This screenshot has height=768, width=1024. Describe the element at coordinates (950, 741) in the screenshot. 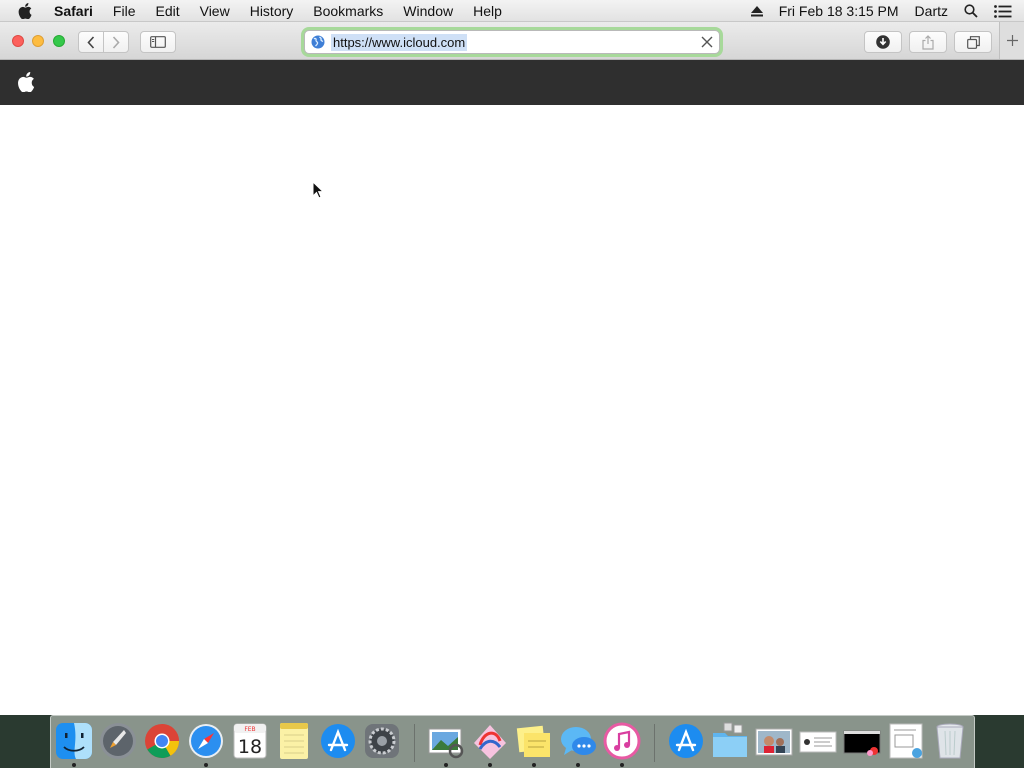

I see `trash-icon` at that location.